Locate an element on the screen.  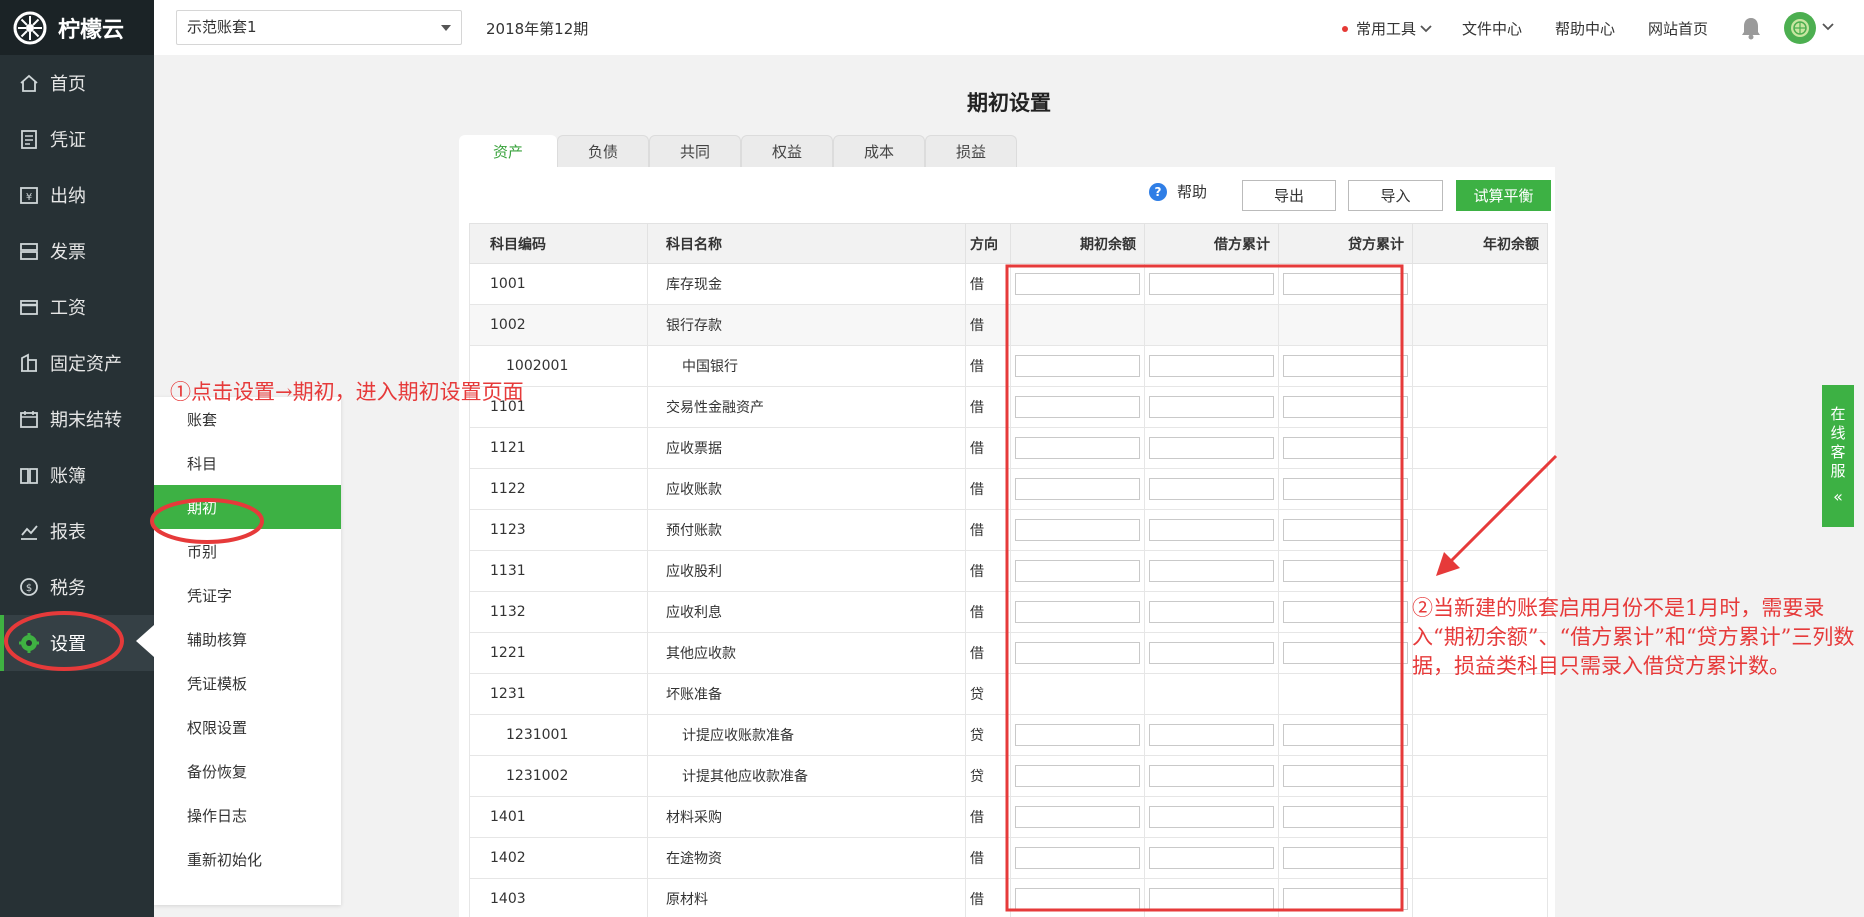
settings-menu-item-2: 期初 is located at coordinates (247, 507).